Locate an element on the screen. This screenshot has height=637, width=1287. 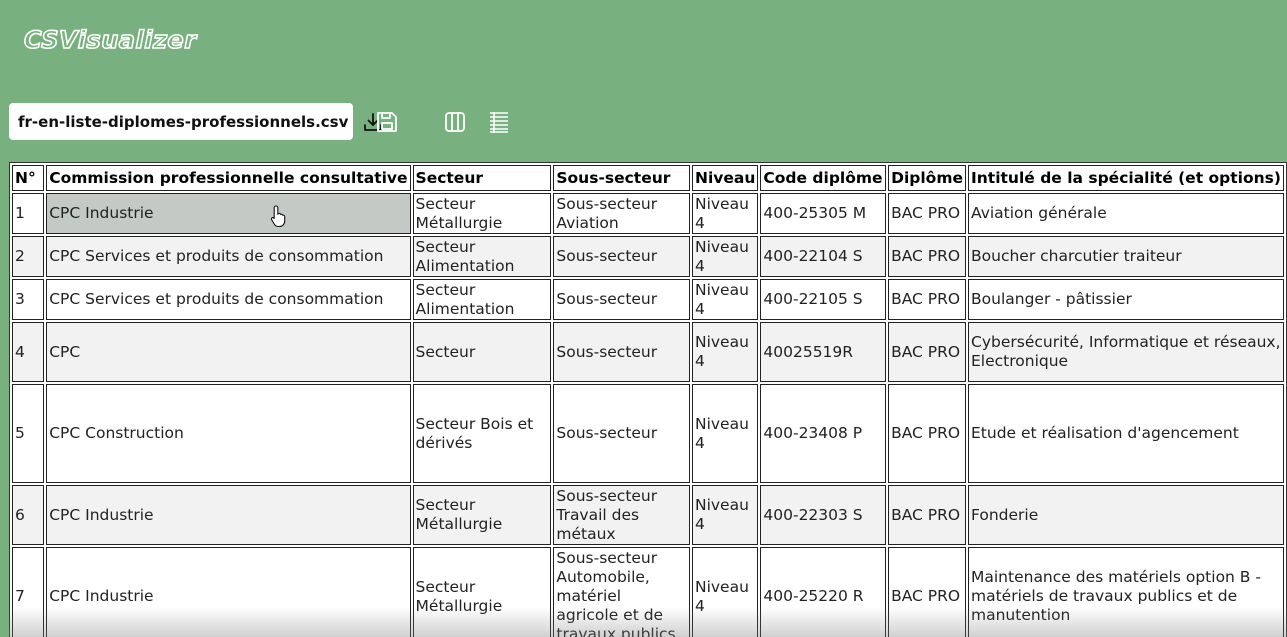
file-chip: fr-en-liste-diplomes-professionnels.csv is located at coordinates (196, 121).